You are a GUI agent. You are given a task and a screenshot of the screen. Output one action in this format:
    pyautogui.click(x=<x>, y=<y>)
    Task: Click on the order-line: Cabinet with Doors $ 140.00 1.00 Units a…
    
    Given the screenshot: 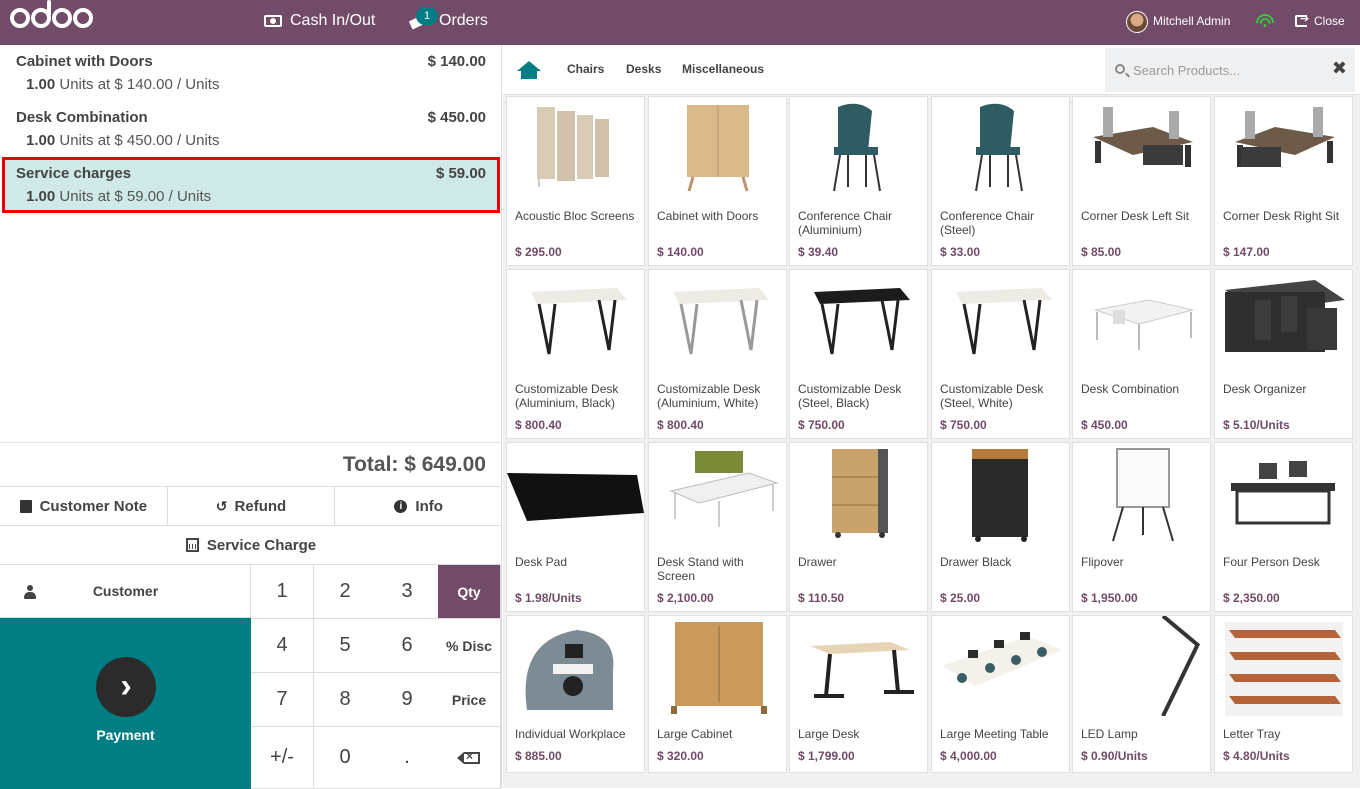 What is the action you would take?
    pyautogui.click(x=251, y=73)
    